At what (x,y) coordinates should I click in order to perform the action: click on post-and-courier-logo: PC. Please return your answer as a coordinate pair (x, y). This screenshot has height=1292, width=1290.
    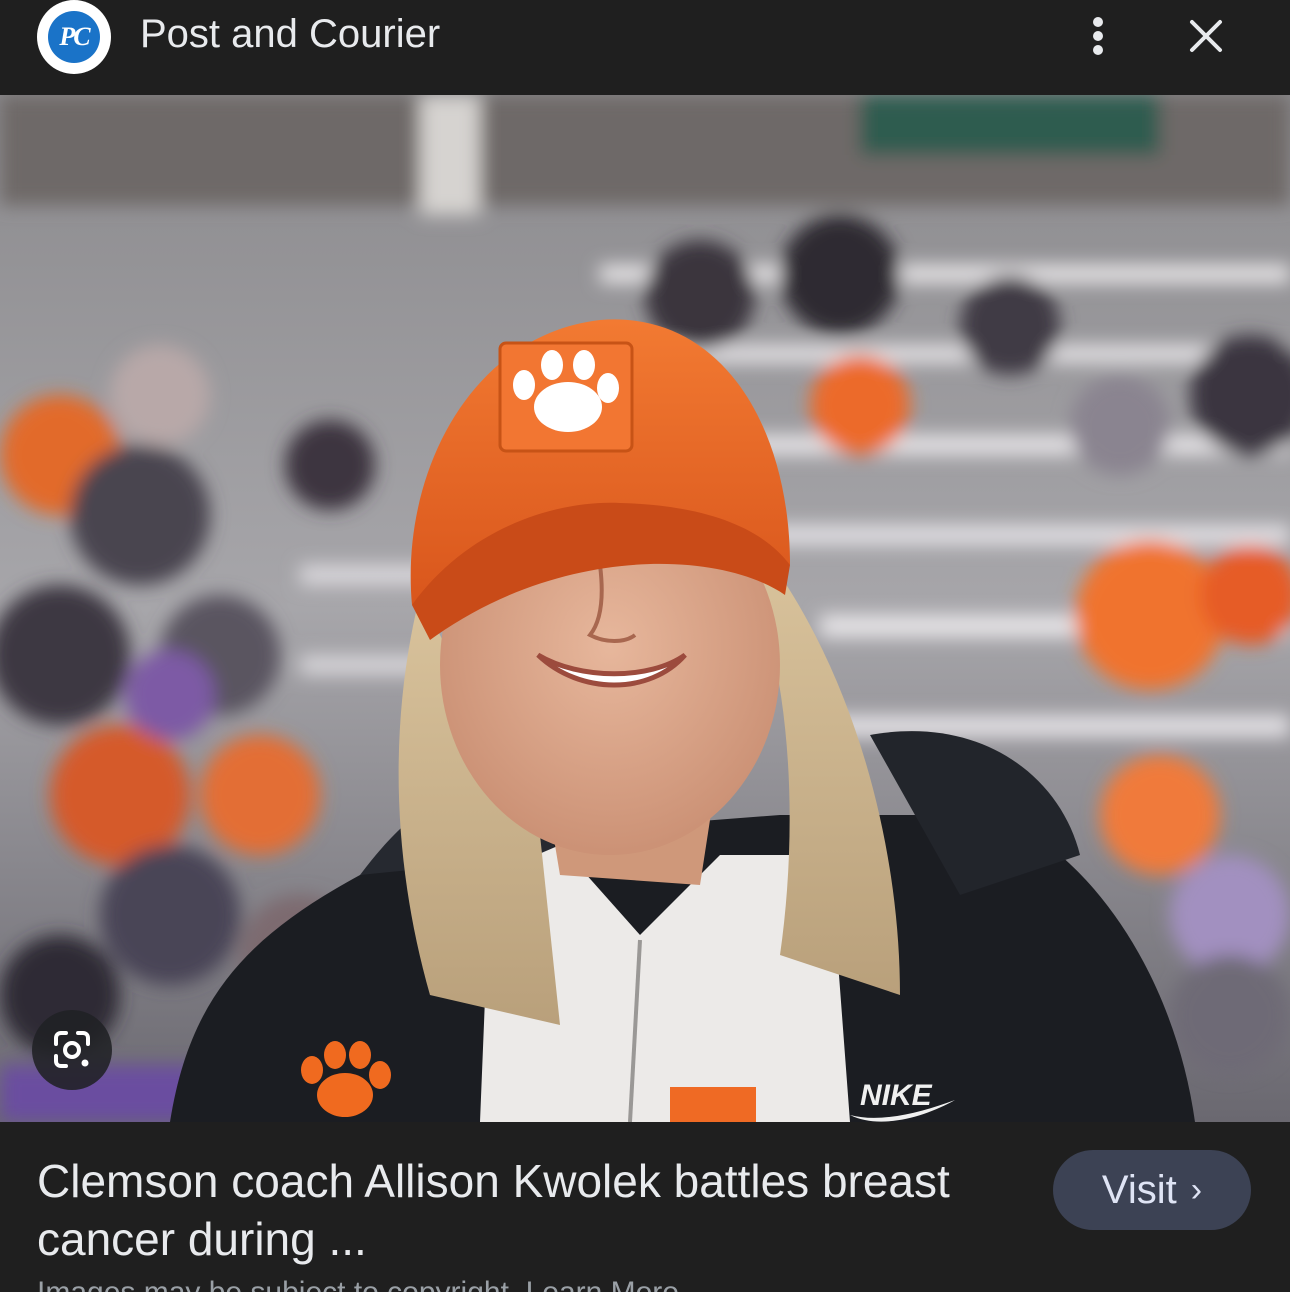
    Looking at the image, I should click on (74, 37).